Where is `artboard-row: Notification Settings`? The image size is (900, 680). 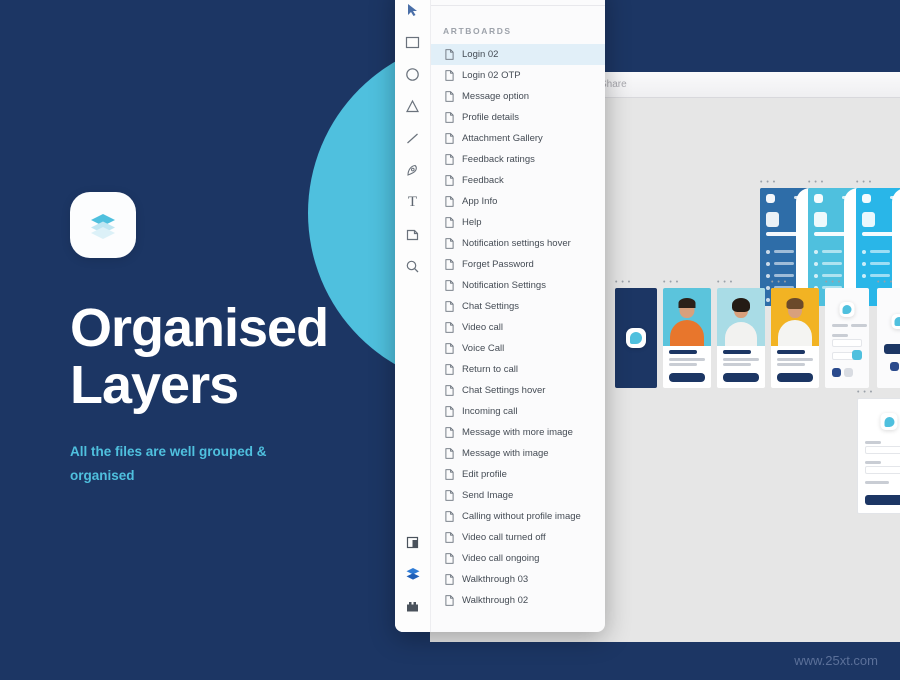 artboard-row: Notification Settings is located at coordinates (518, 285).